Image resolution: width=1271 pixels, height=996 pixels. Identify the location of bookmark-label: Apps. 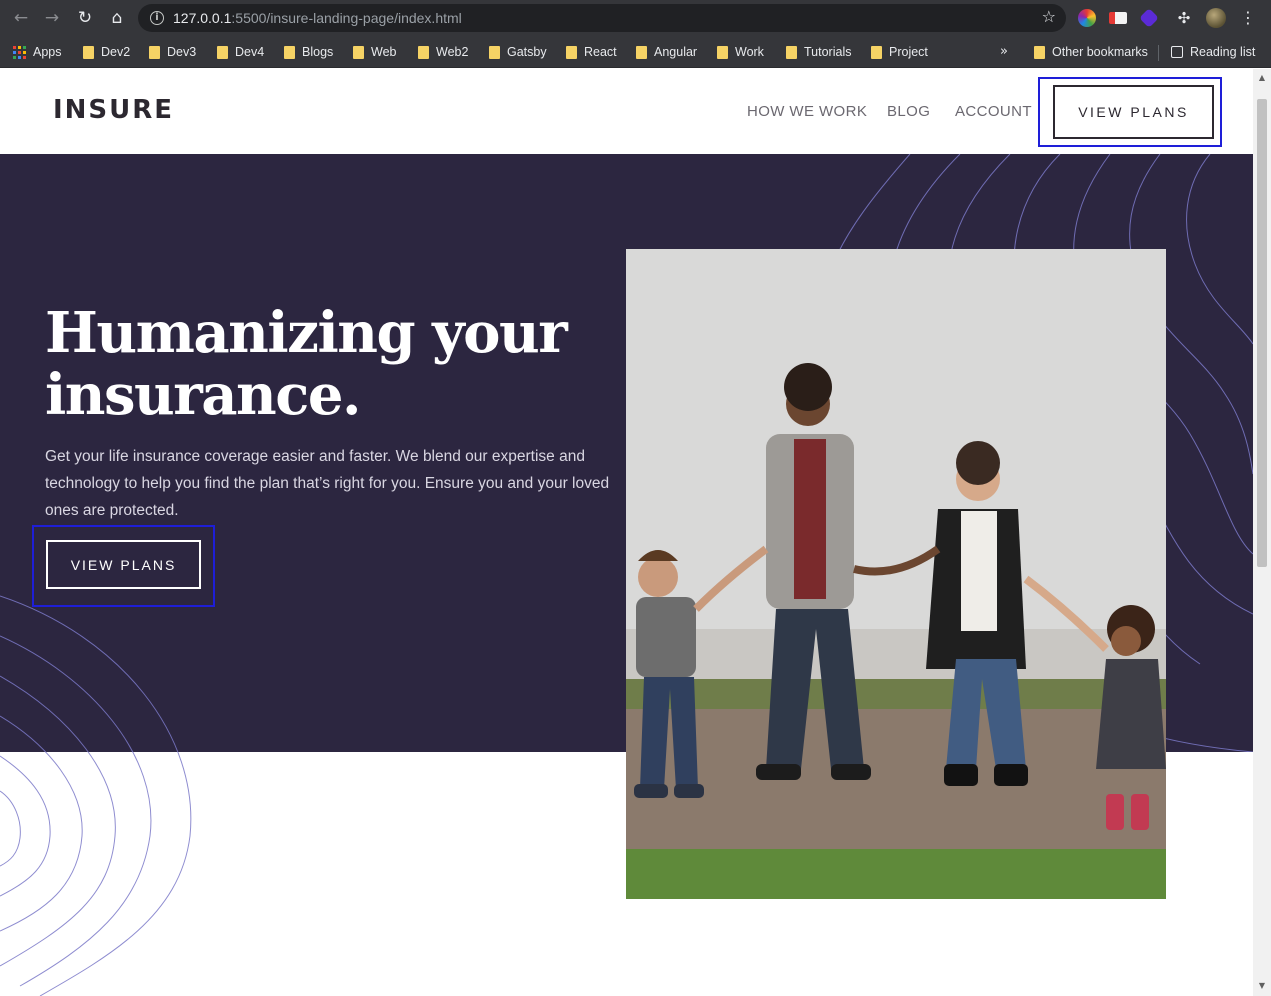
(47, 52).